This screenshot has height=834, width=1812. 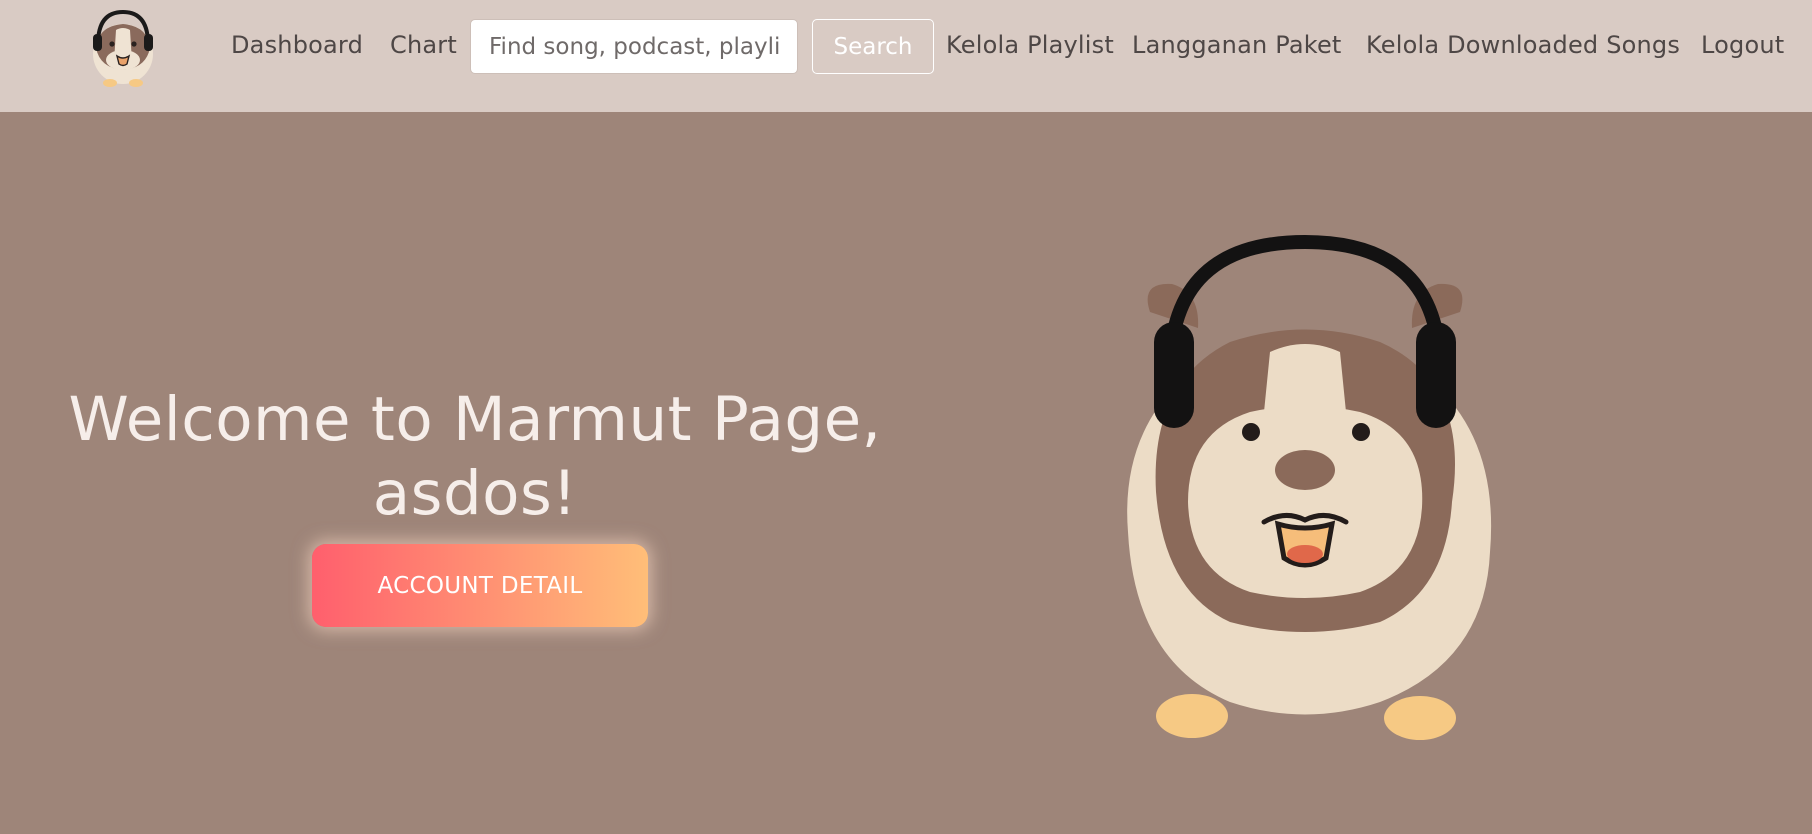 I want to click on nav-link-kelola-downloaded-songs: Kelola Downloaded Songs, so click(x=1523, y=45).